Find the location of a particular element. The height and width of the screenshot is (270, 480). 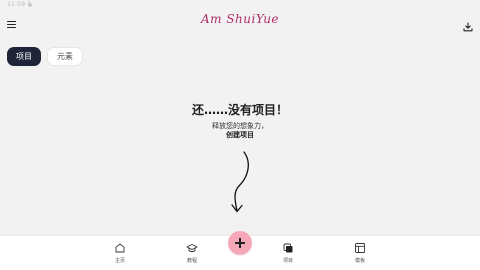

nav-home-label: 主页 is located at coordinates (119, 261).